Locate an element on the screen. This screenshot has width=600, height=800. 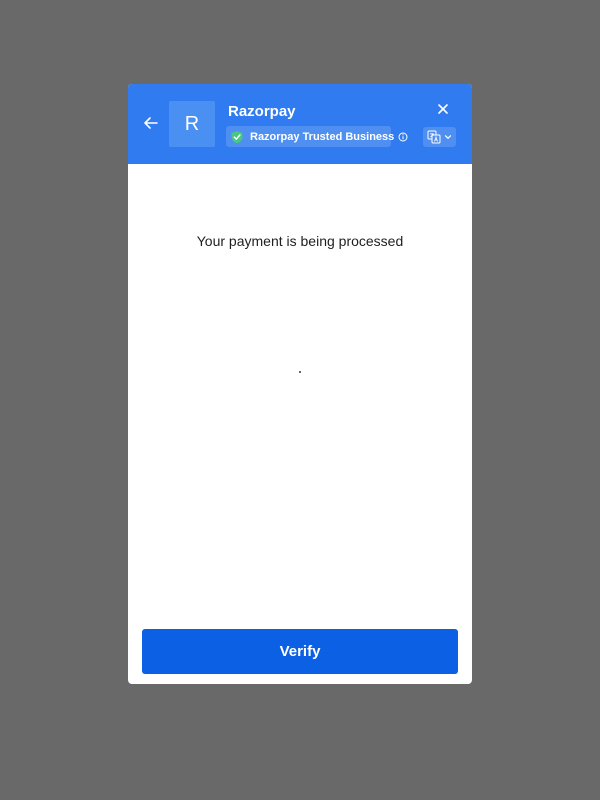
back-button is located at coordinates (151, 123).